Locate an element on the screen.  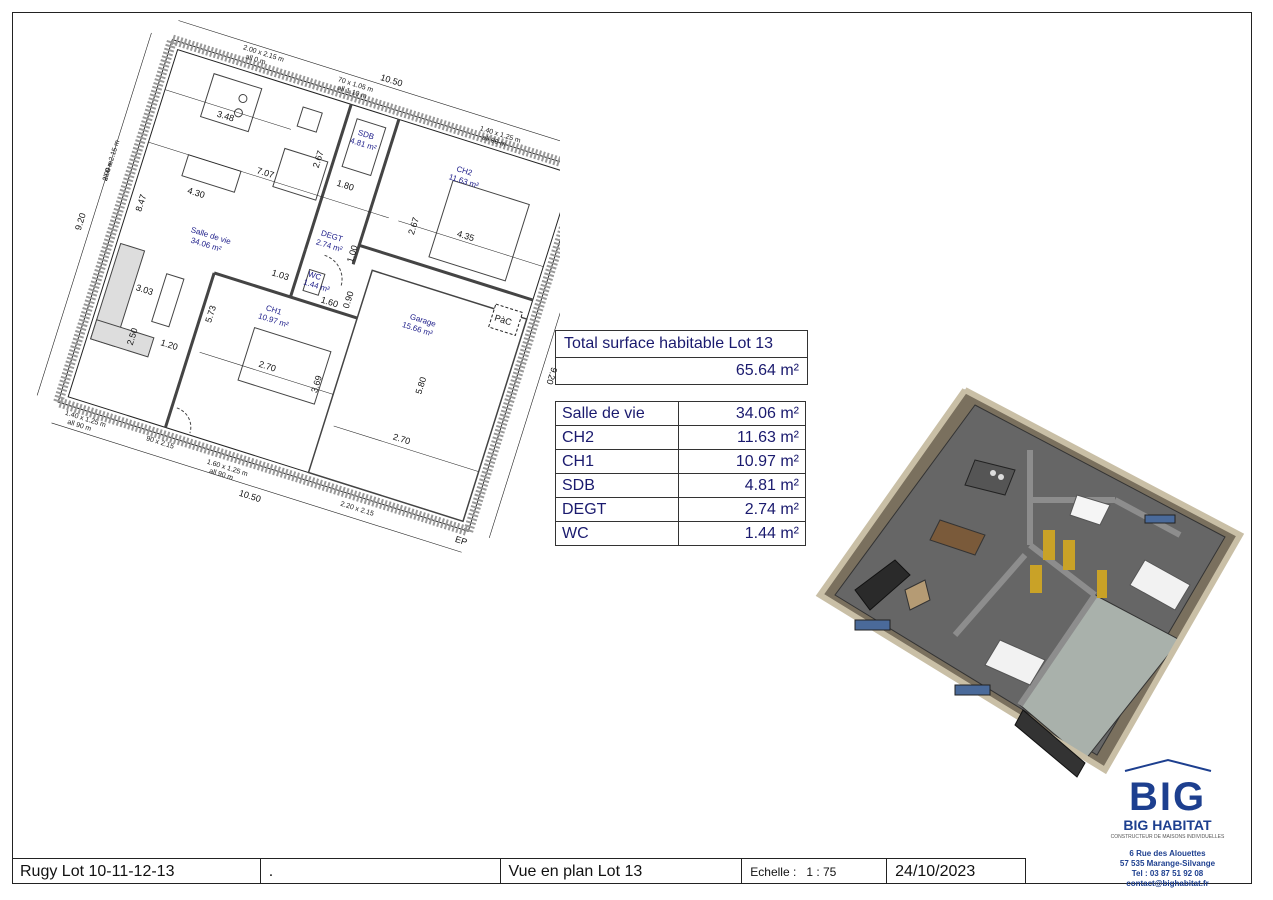
table-row: SDB 4.81 m² is located at coordinates (680, 485).